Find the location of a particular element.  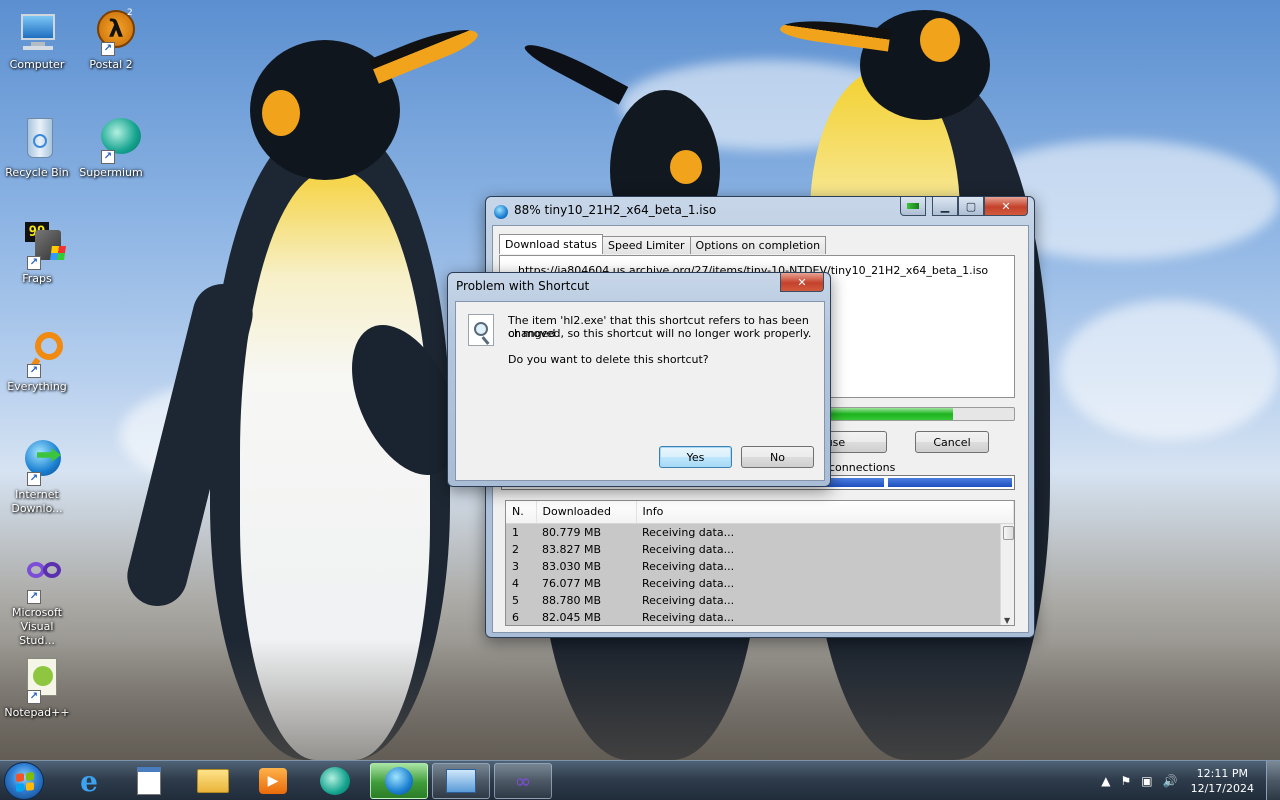

dialog-close-button: ✕ is located at coordinates (802, 282).